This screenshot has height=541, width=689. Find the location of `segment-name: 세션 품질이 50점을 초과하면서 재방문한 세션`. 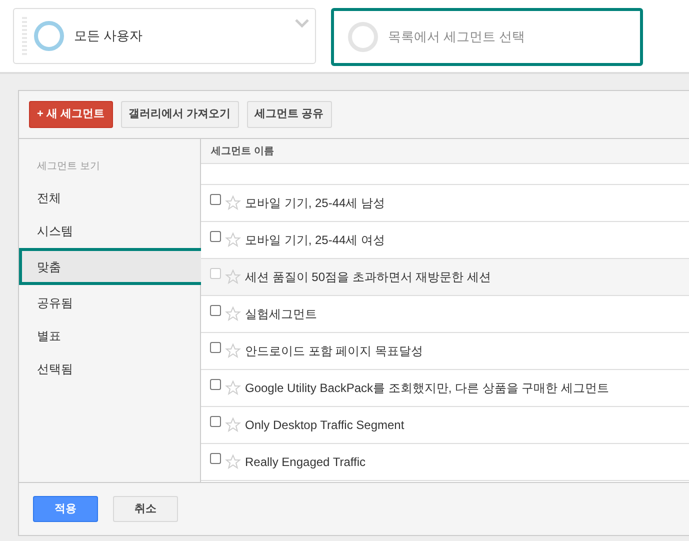

segment-name: 세션 품질이 50점을 초과하면서 재방문한 세션 is located at coordinates (368, 277).